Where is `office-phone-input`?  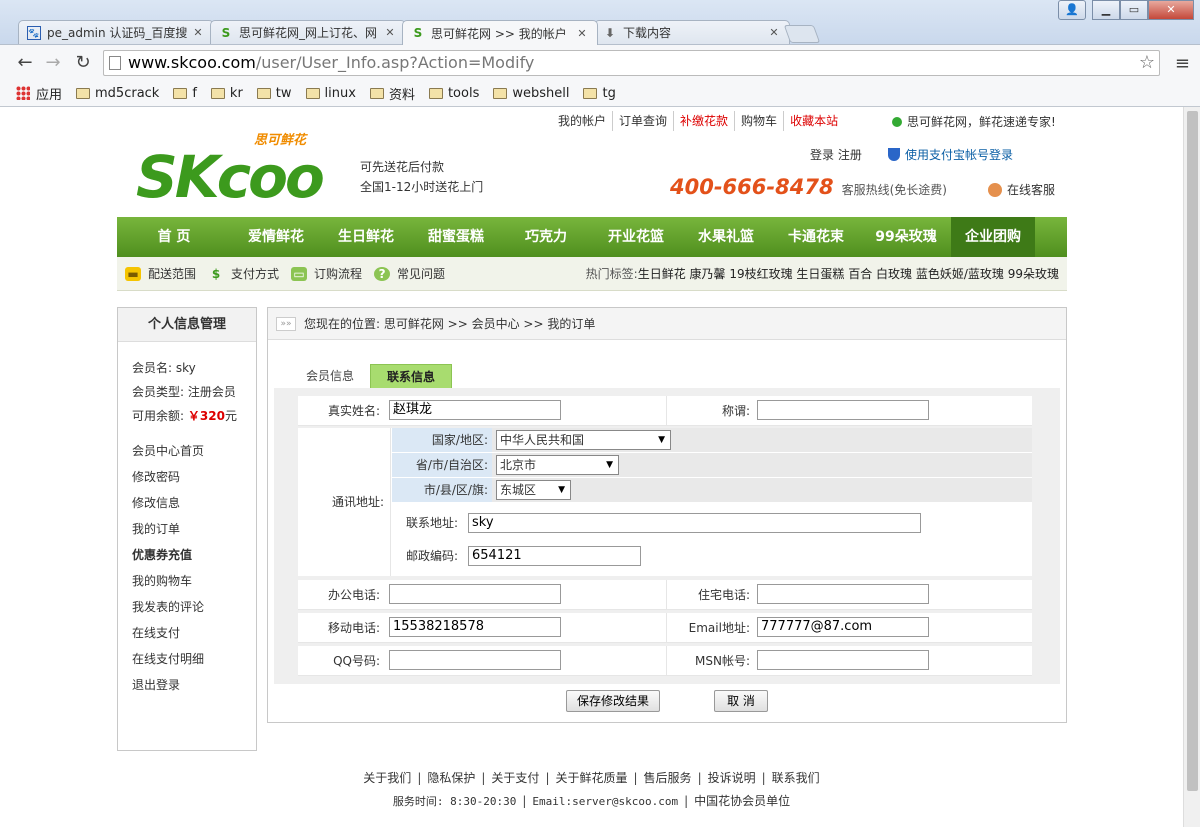
office-phone-input is located at coordinates (475, 594).